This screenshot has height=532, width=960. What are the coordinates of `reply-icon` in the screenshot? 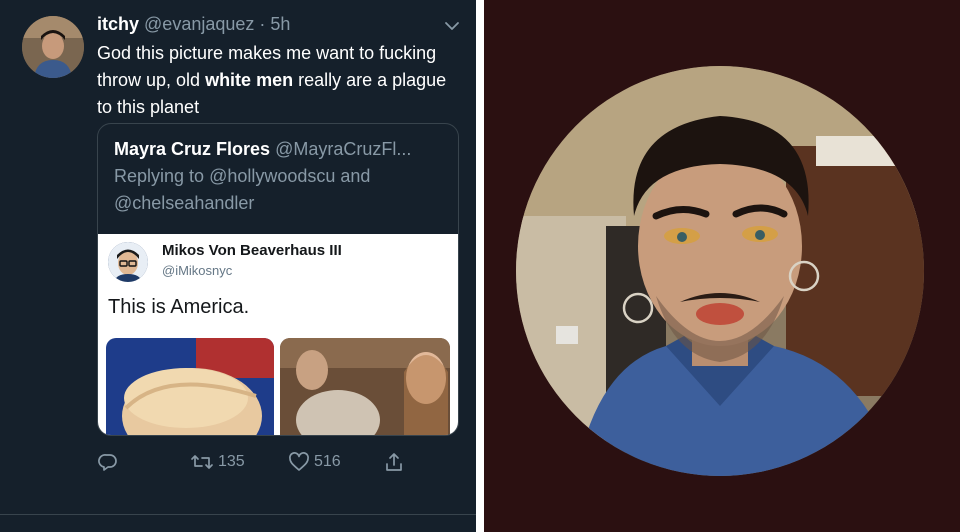 It's located at (107, 462).